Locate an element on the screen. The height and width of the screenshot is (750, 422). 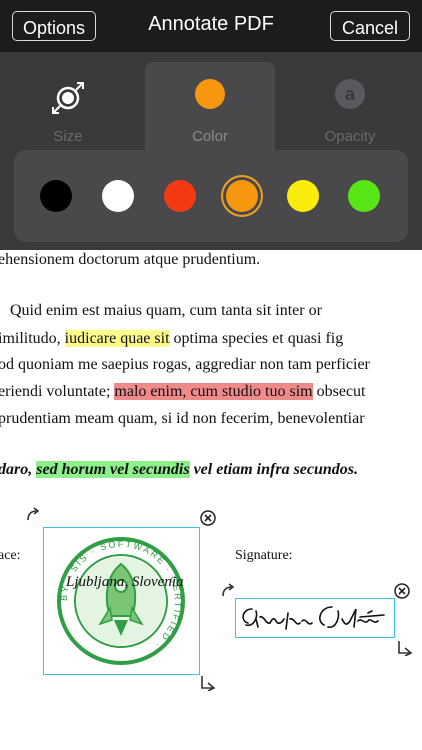
color-picker is located at coordinates (211, 196).